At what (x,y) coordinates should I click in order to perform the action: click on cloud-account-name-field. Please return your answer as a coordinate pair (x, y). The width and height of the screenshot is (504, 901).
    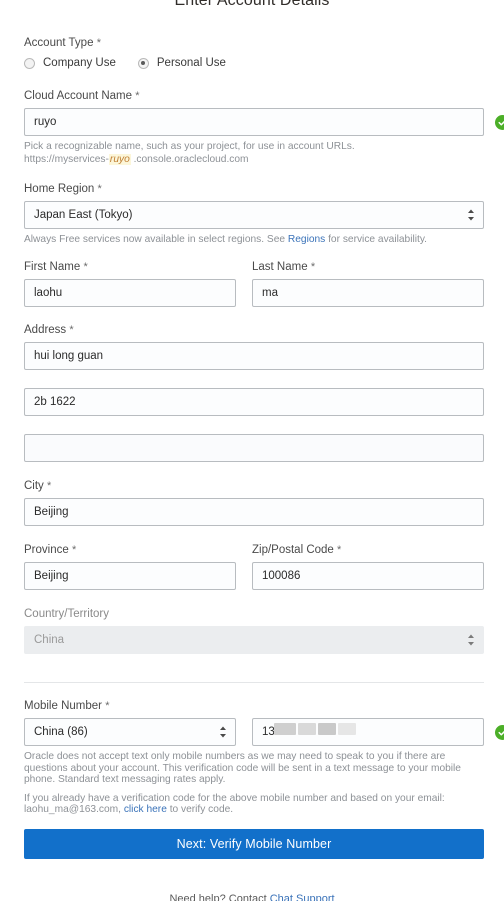
    Looking at the image, I should click on (264, 122).